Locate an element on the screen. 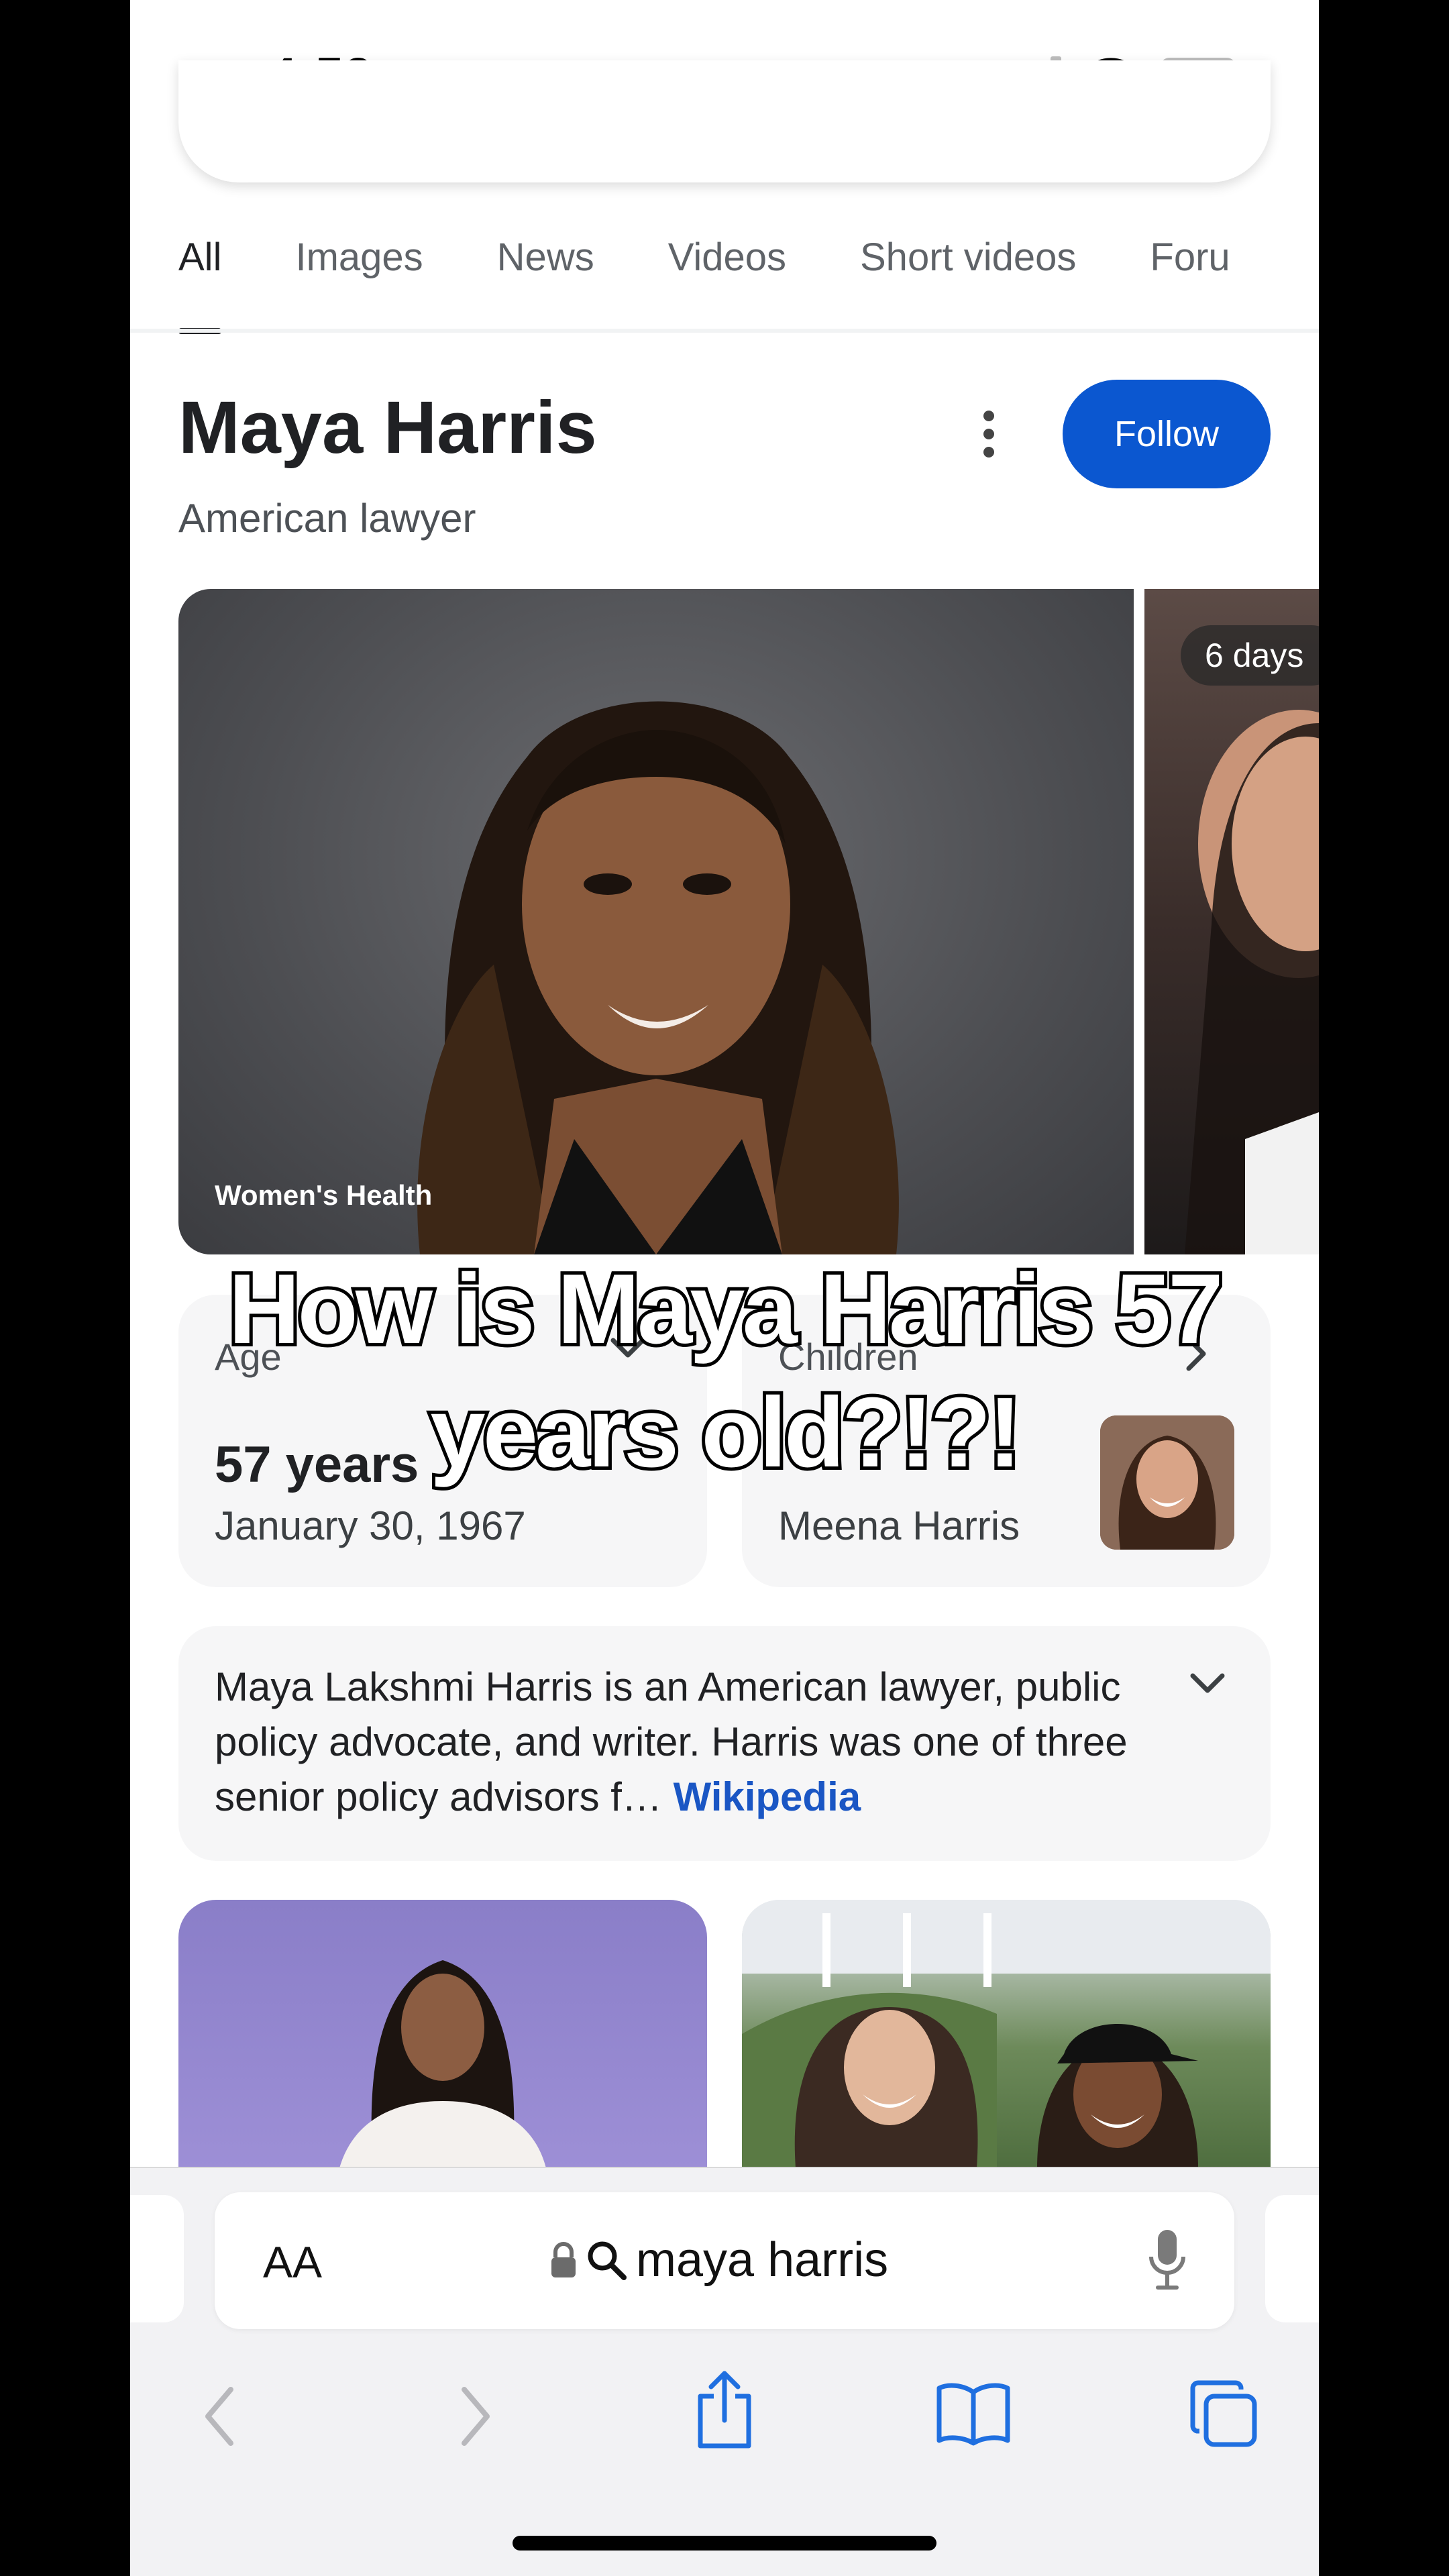 The image size is (1449, 2576). tab-forums: Foru is located at coordinates (1190, 272).